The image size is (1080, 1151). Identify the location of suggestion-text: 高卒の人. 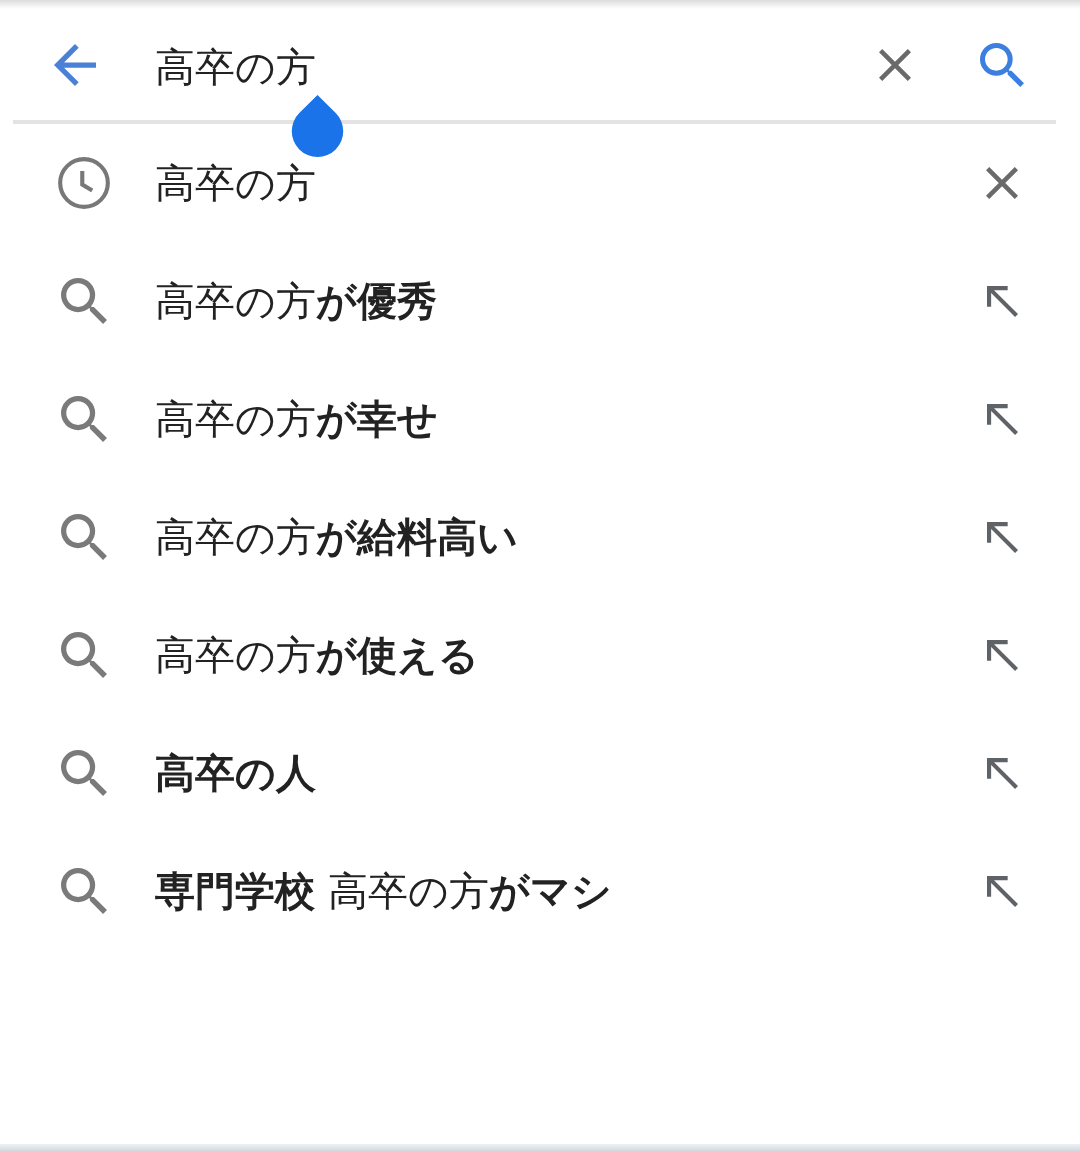
(539, 773).